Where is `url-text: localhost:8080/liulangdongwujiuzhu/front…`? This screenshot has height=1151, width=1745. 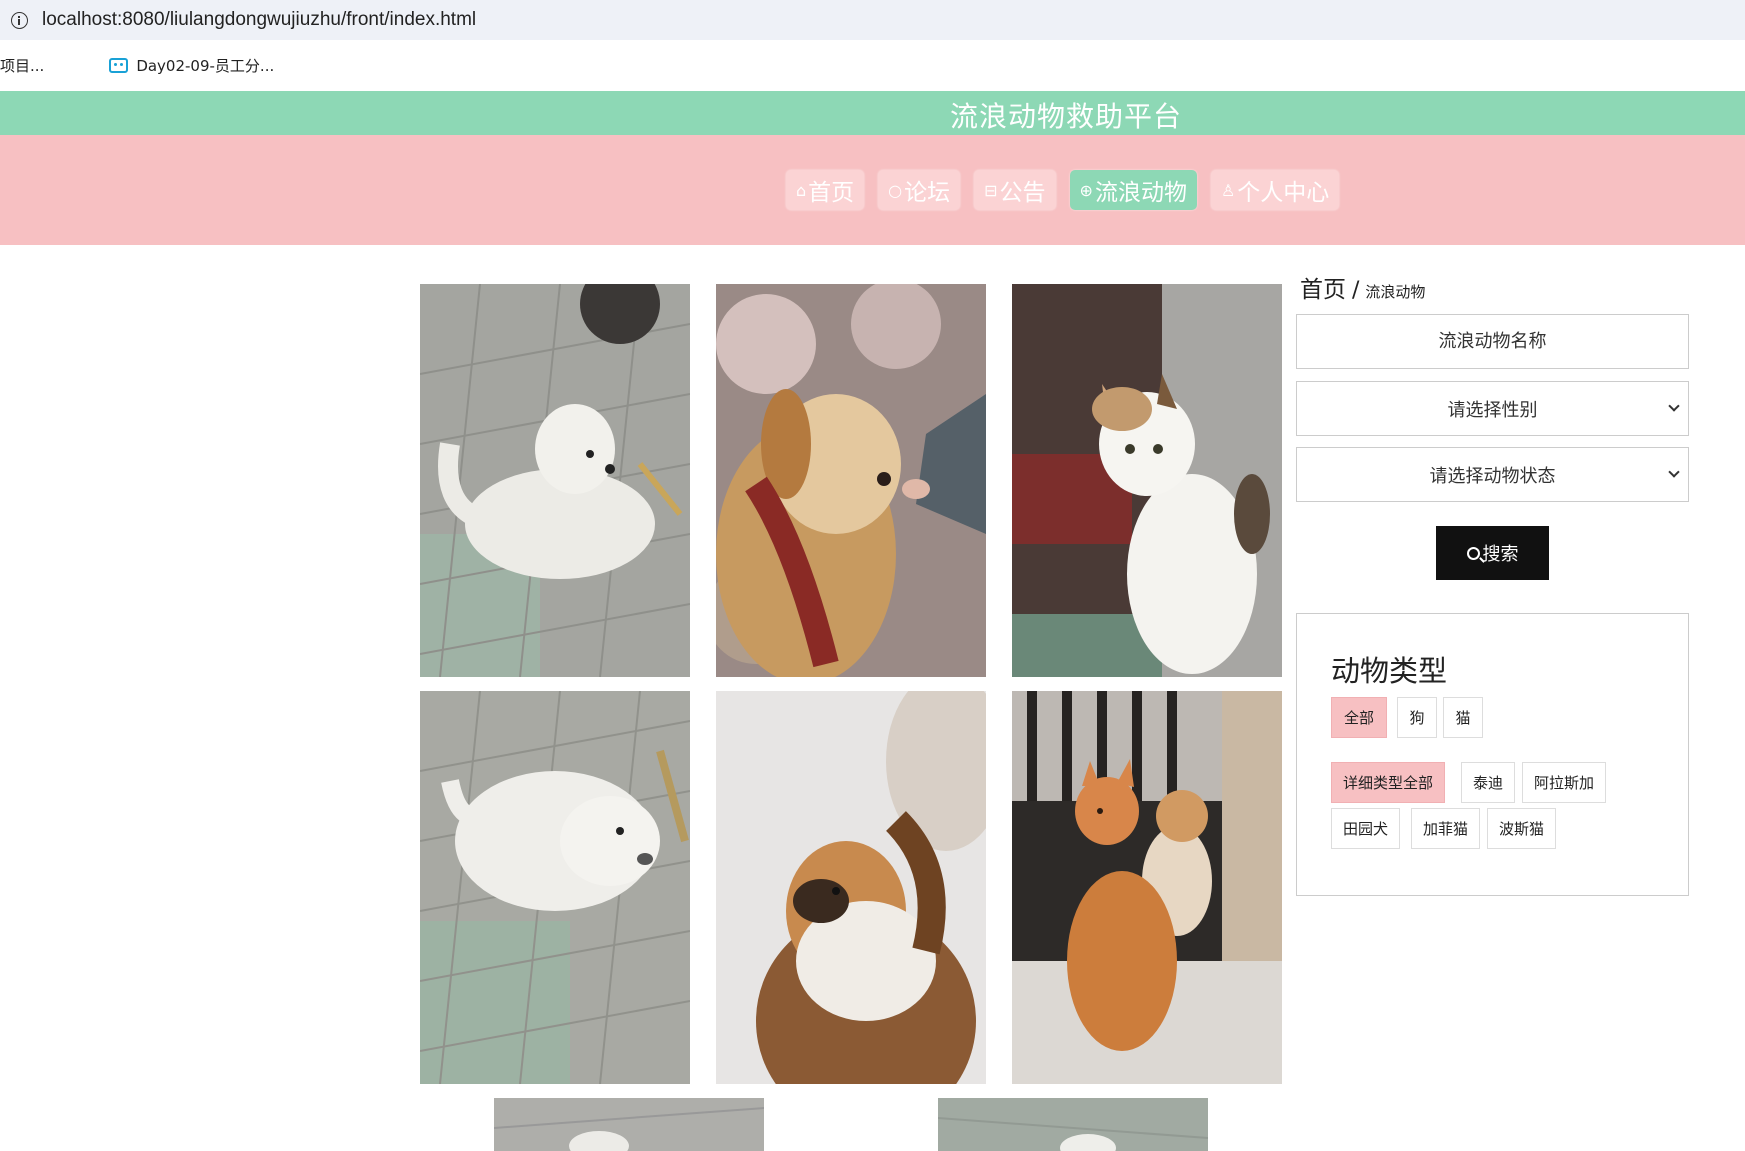
url-text: localhost:8080/liulangdongwujiuzhu/front… is located at coordinates (259, 20).